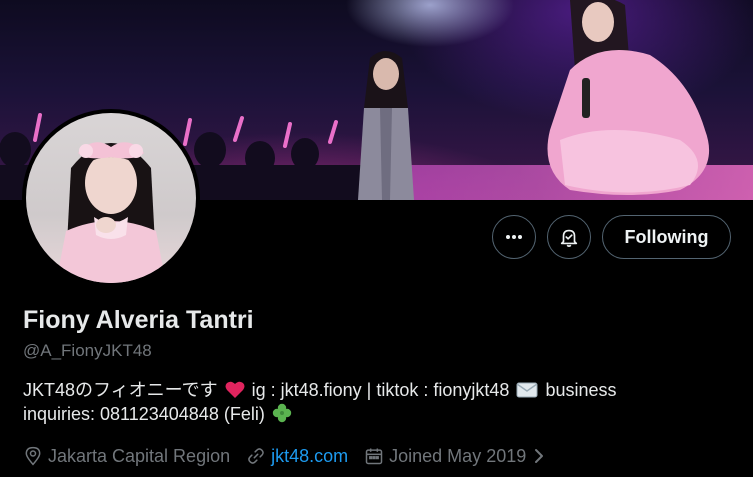  I want to click on notifications-button, so click(569, 237).